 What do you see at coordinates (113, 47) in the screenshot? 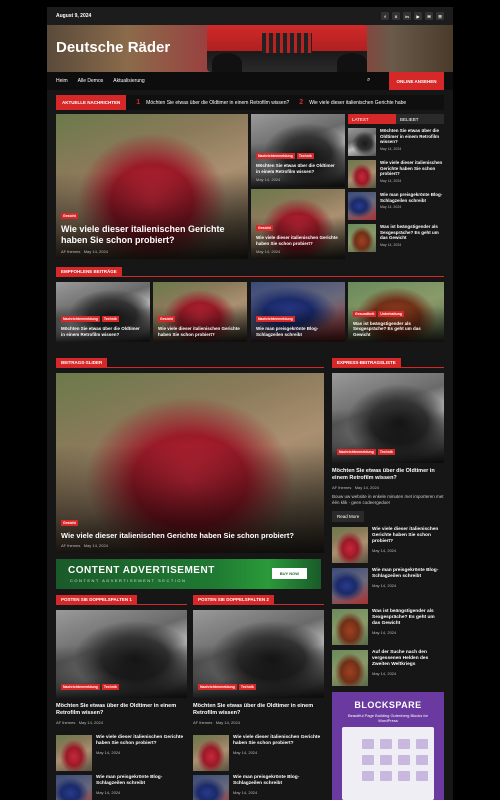
I see `site-title: Deutsche Räder` at bounding box center [113, 47].